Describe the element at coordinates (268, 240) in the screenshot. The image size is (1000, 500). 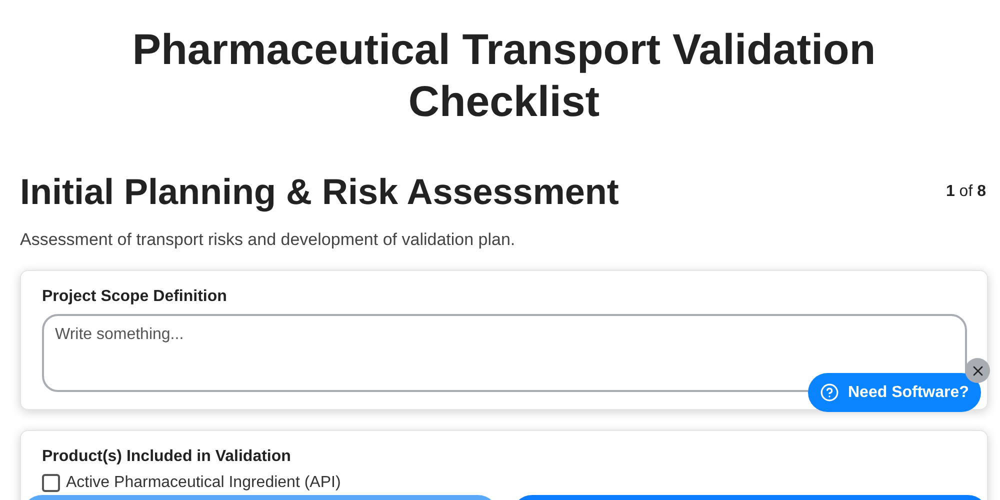
I see `section-description: Assessment of transport risks and development of validation plan.` at that location.